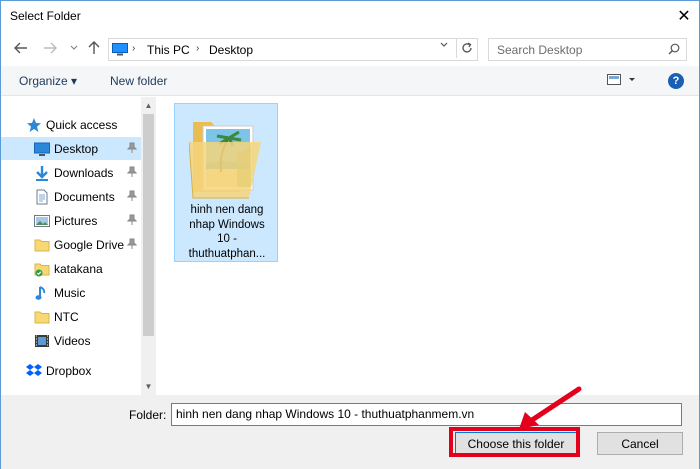 The image size is (700, 469). Describe the element at coordinates (350, 81) in the screenshot. I see `command-toolbar: Organize ▾ New folder ?` at that location.